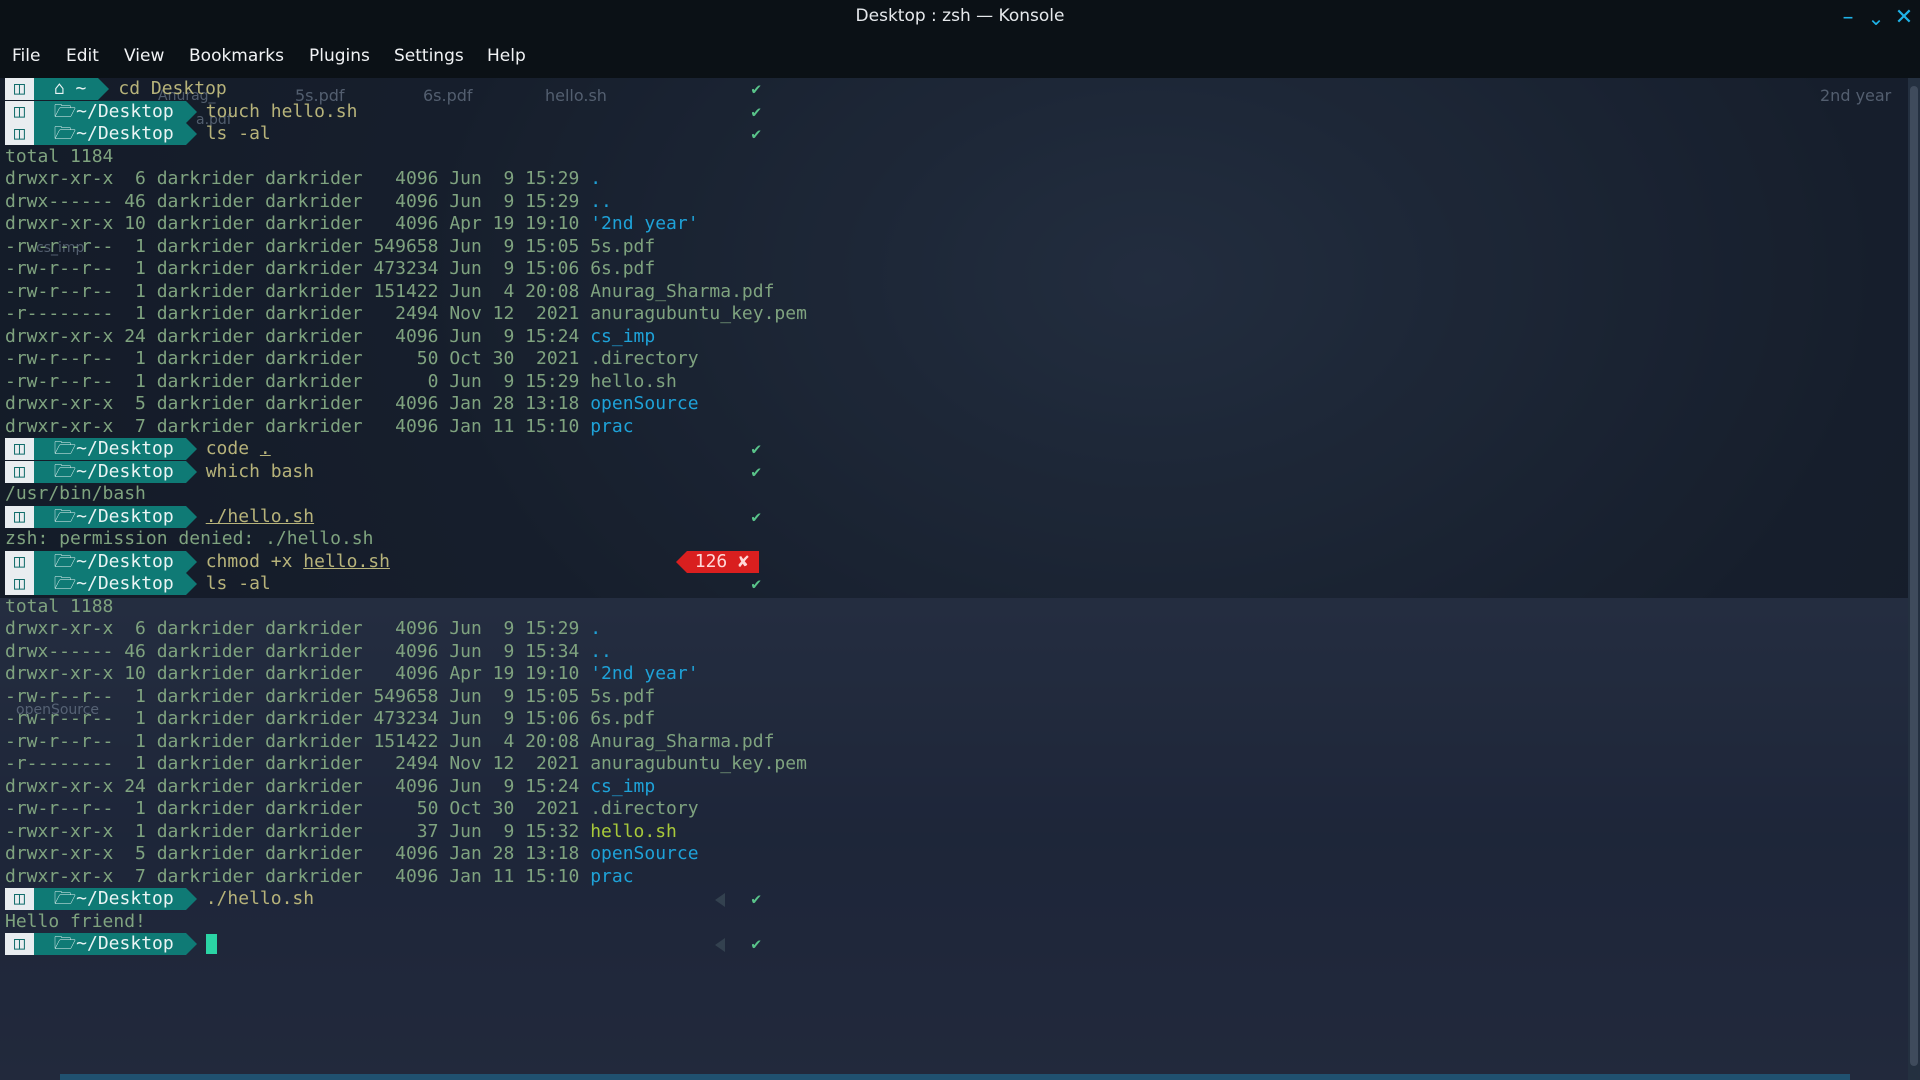 The image size is (1920, 1080). I want to click on menu-help: Help, so click(506, 56).